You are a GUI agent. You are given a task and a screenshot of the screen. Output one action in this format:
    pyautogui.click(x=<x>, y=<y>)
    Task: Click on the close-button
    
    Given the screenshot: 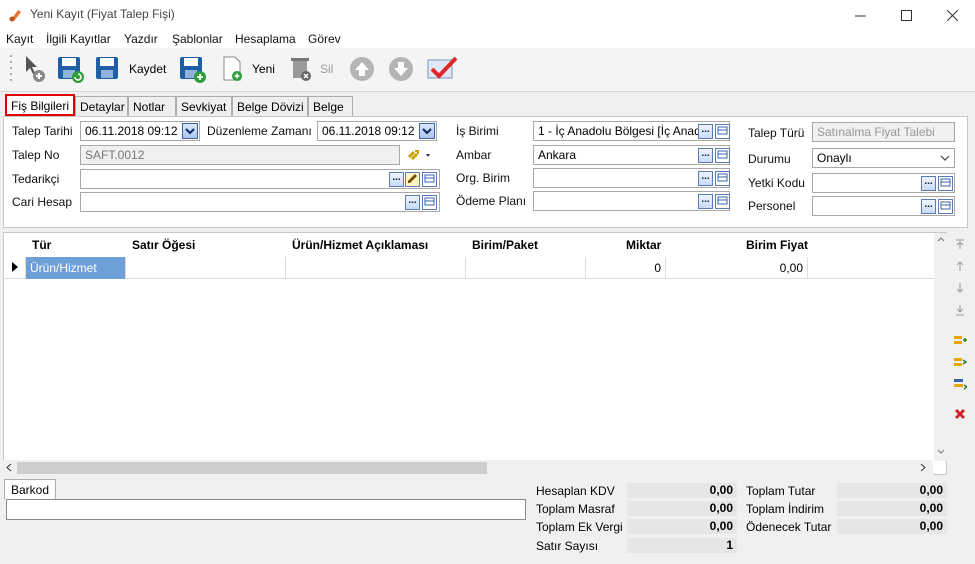 What is the action you would take?
    pyautogui.click(x=952, y=15)
    